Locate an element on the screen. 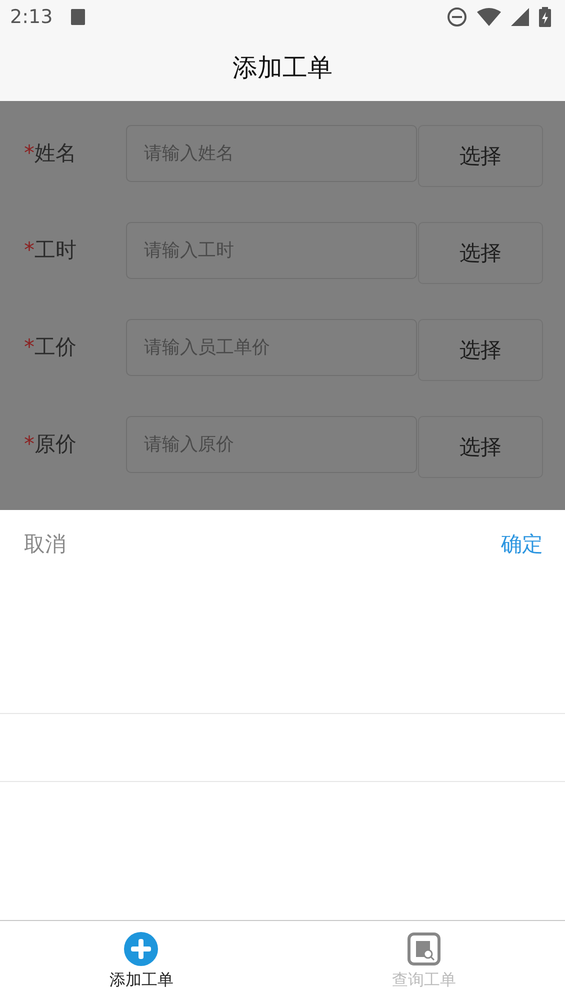 This screenshot has height=999, width=565. wifi-icon is located at coordinates (489, 17).